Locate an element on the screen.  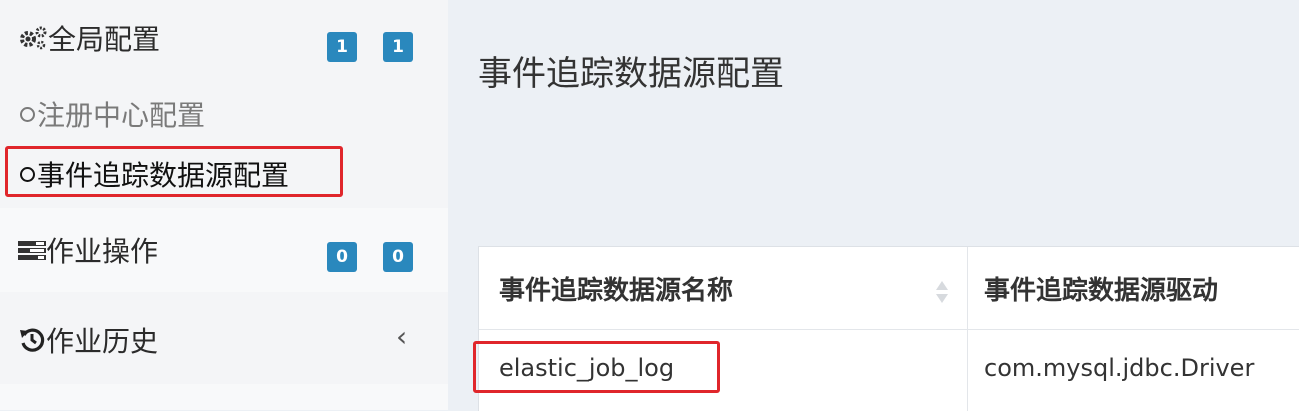
menu-job-history: 作业历史 ‹ is located at coordinates (224, 340).